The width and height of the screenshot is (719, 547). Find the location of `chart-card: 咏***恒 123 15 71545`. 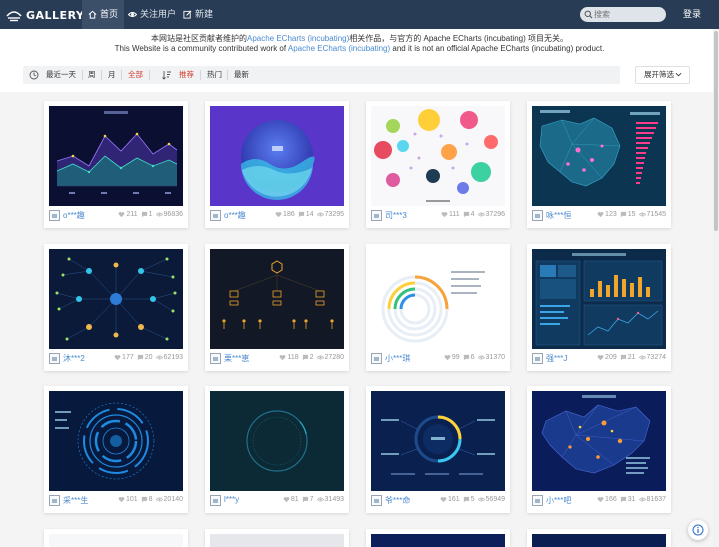

chart-card: 咏***恒 123 15 71545 is located at coordinates (599, 164).